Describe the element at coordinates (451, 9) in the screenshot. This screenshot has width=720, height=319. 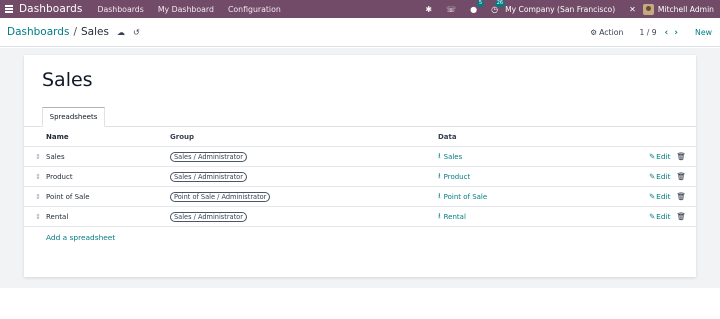
I see `support-icon: ☏` at that location.